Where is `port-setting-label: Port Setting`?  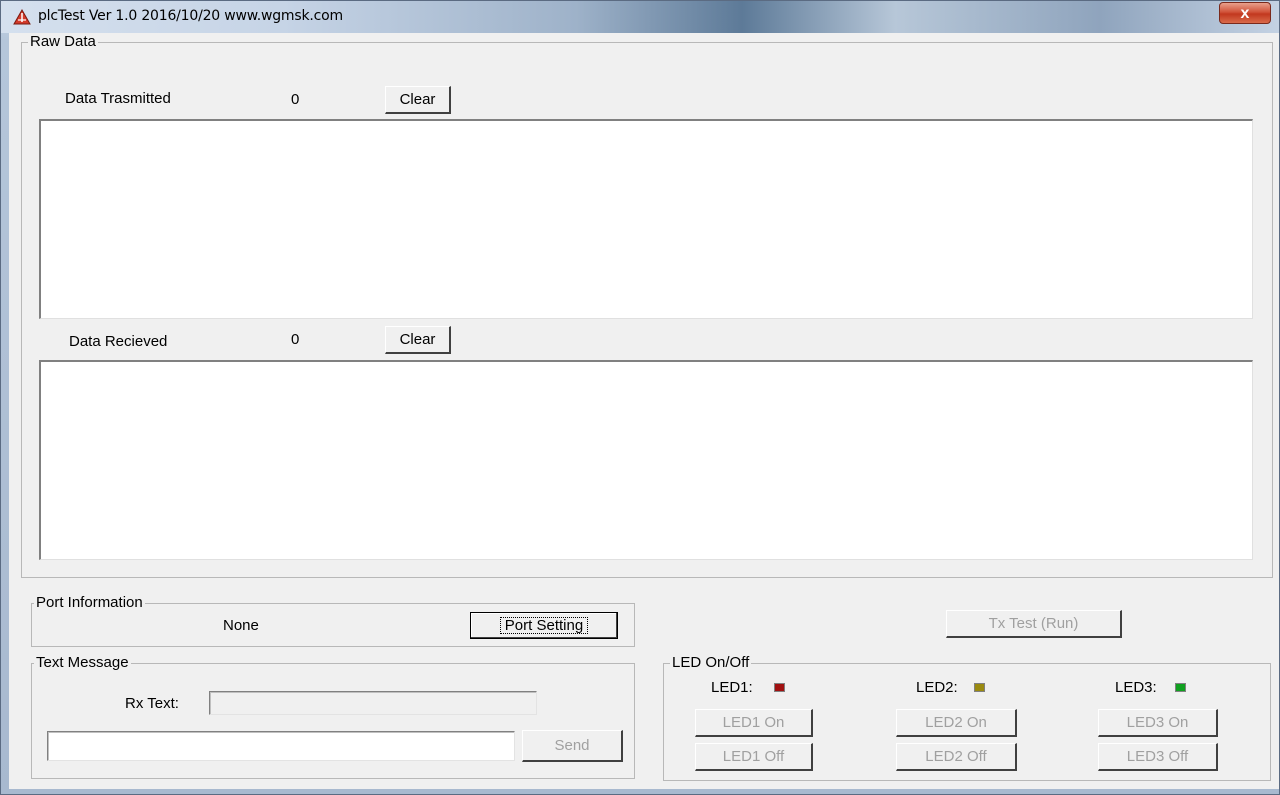
port-setting-label: Port Setting is located at coordinates (544, 625).